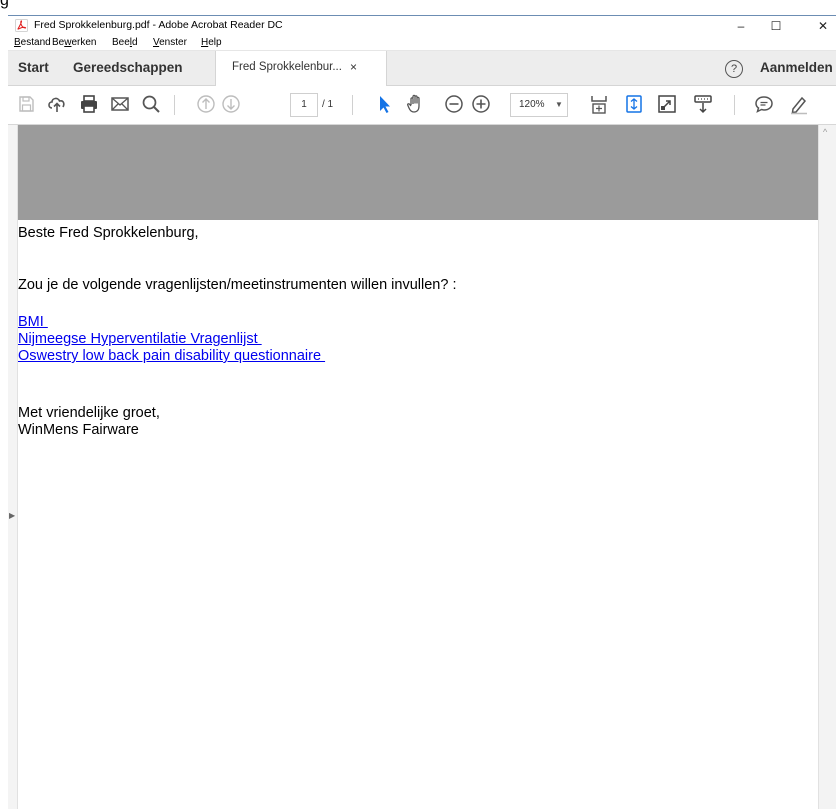 This screenshot has width=836, height=809. I want to click on hand-tool-icon, so click(416, 104).